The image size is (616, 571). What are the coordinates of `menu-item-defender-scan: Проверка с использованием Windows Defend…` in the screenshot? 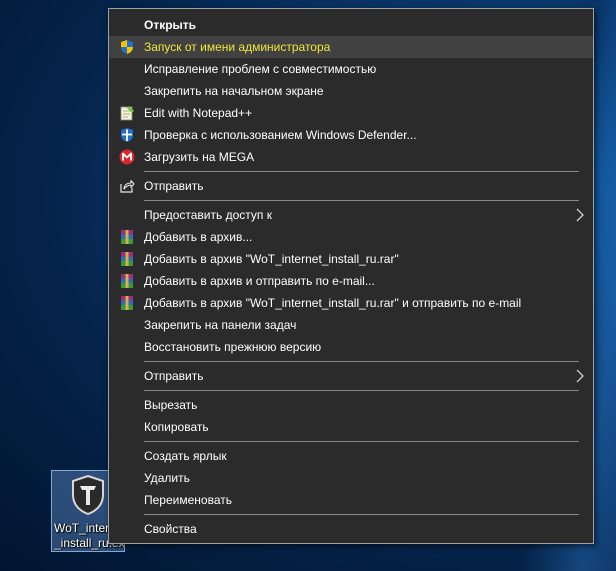 It's located at (351, 135).